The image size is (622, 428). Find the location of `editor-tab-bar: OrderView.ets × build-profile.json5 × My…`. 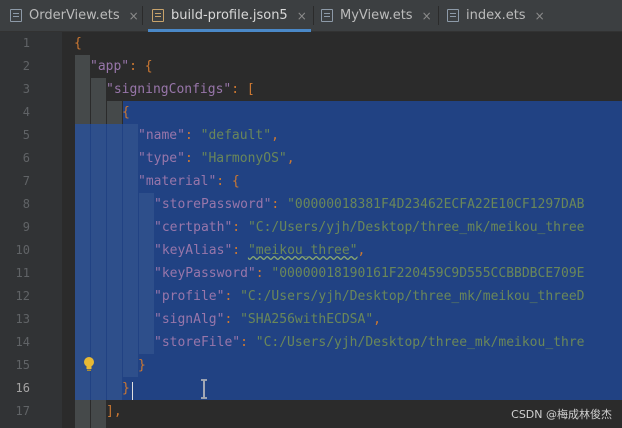

editor-tab-bar: OrderView.ets × build-profile.json5 × My… is located at coordinates (311, 16).